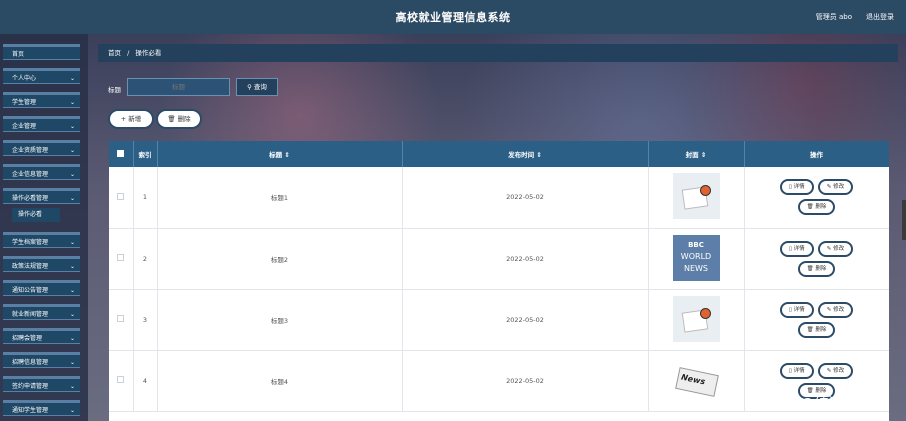 The image size is (906, 421). Describe the element at coordinates (145, 381) in the screenshot. I see `row-index: 4` at that location.